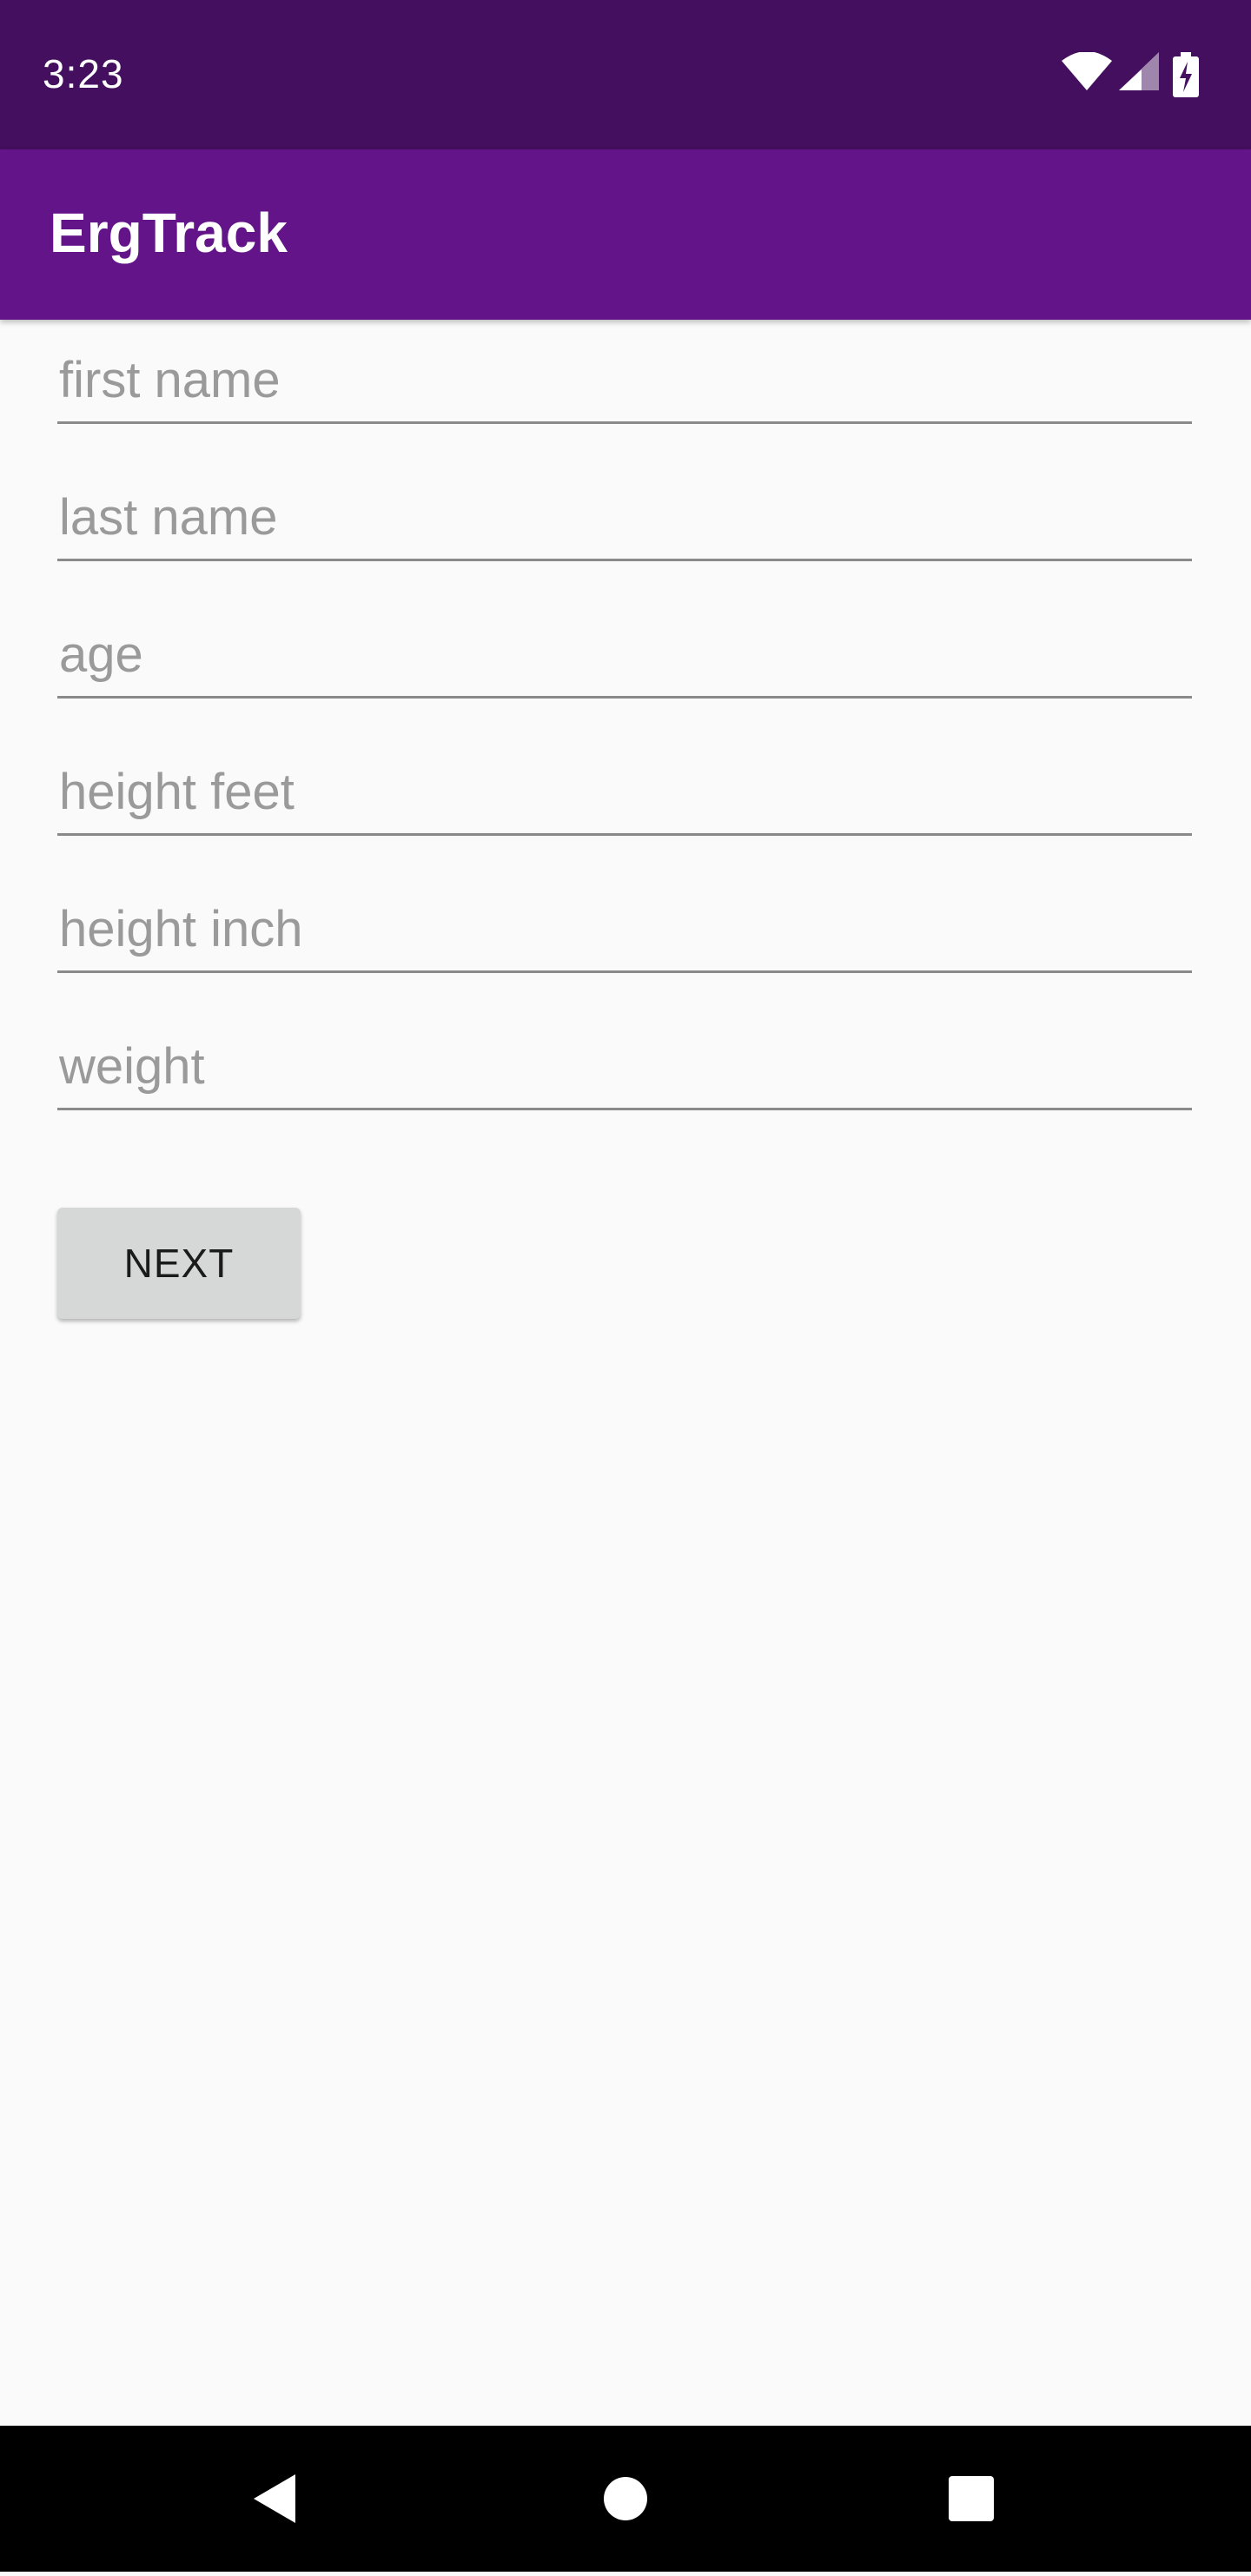  What do you see at coordinates (169, 233) in the screenshot?
I see `app-title: ErgTrack` at bounding box center [169, 233].